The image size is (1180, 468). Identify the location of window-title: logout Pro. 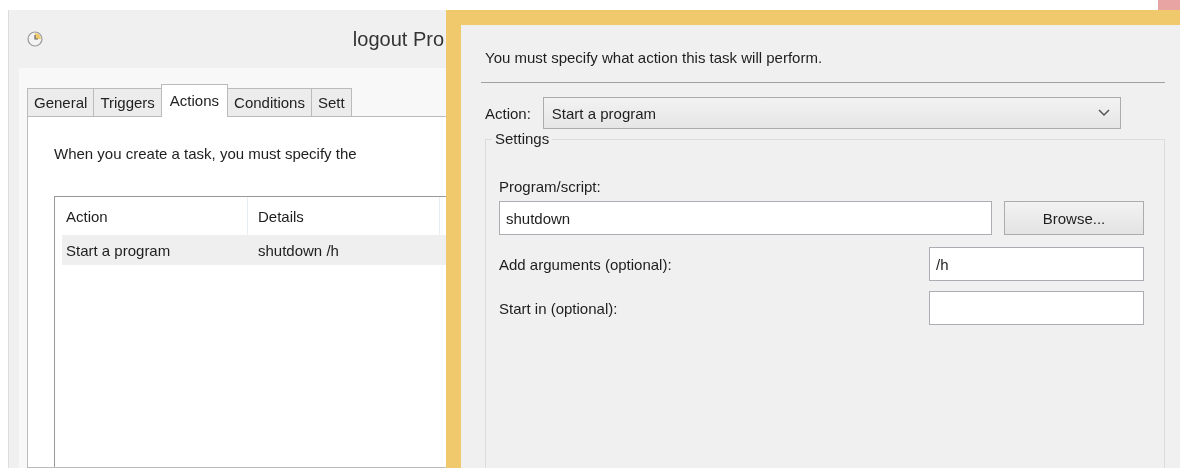
(398, 39).